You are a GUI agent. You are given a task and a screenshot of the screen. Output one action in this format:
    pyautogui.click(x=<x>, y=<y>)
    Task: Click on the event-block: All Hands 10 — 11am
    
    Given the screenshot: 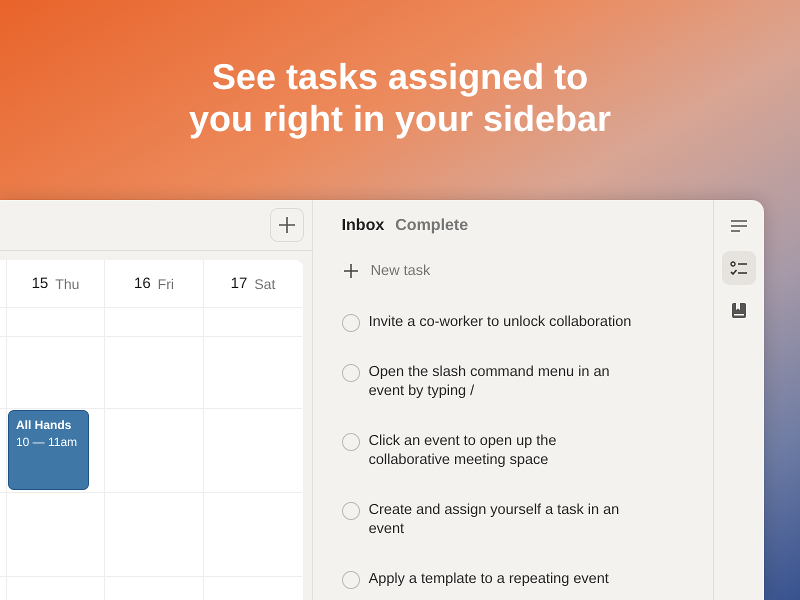 What is the action you would take?
    pyautogui.click(x=48, y=450)
    